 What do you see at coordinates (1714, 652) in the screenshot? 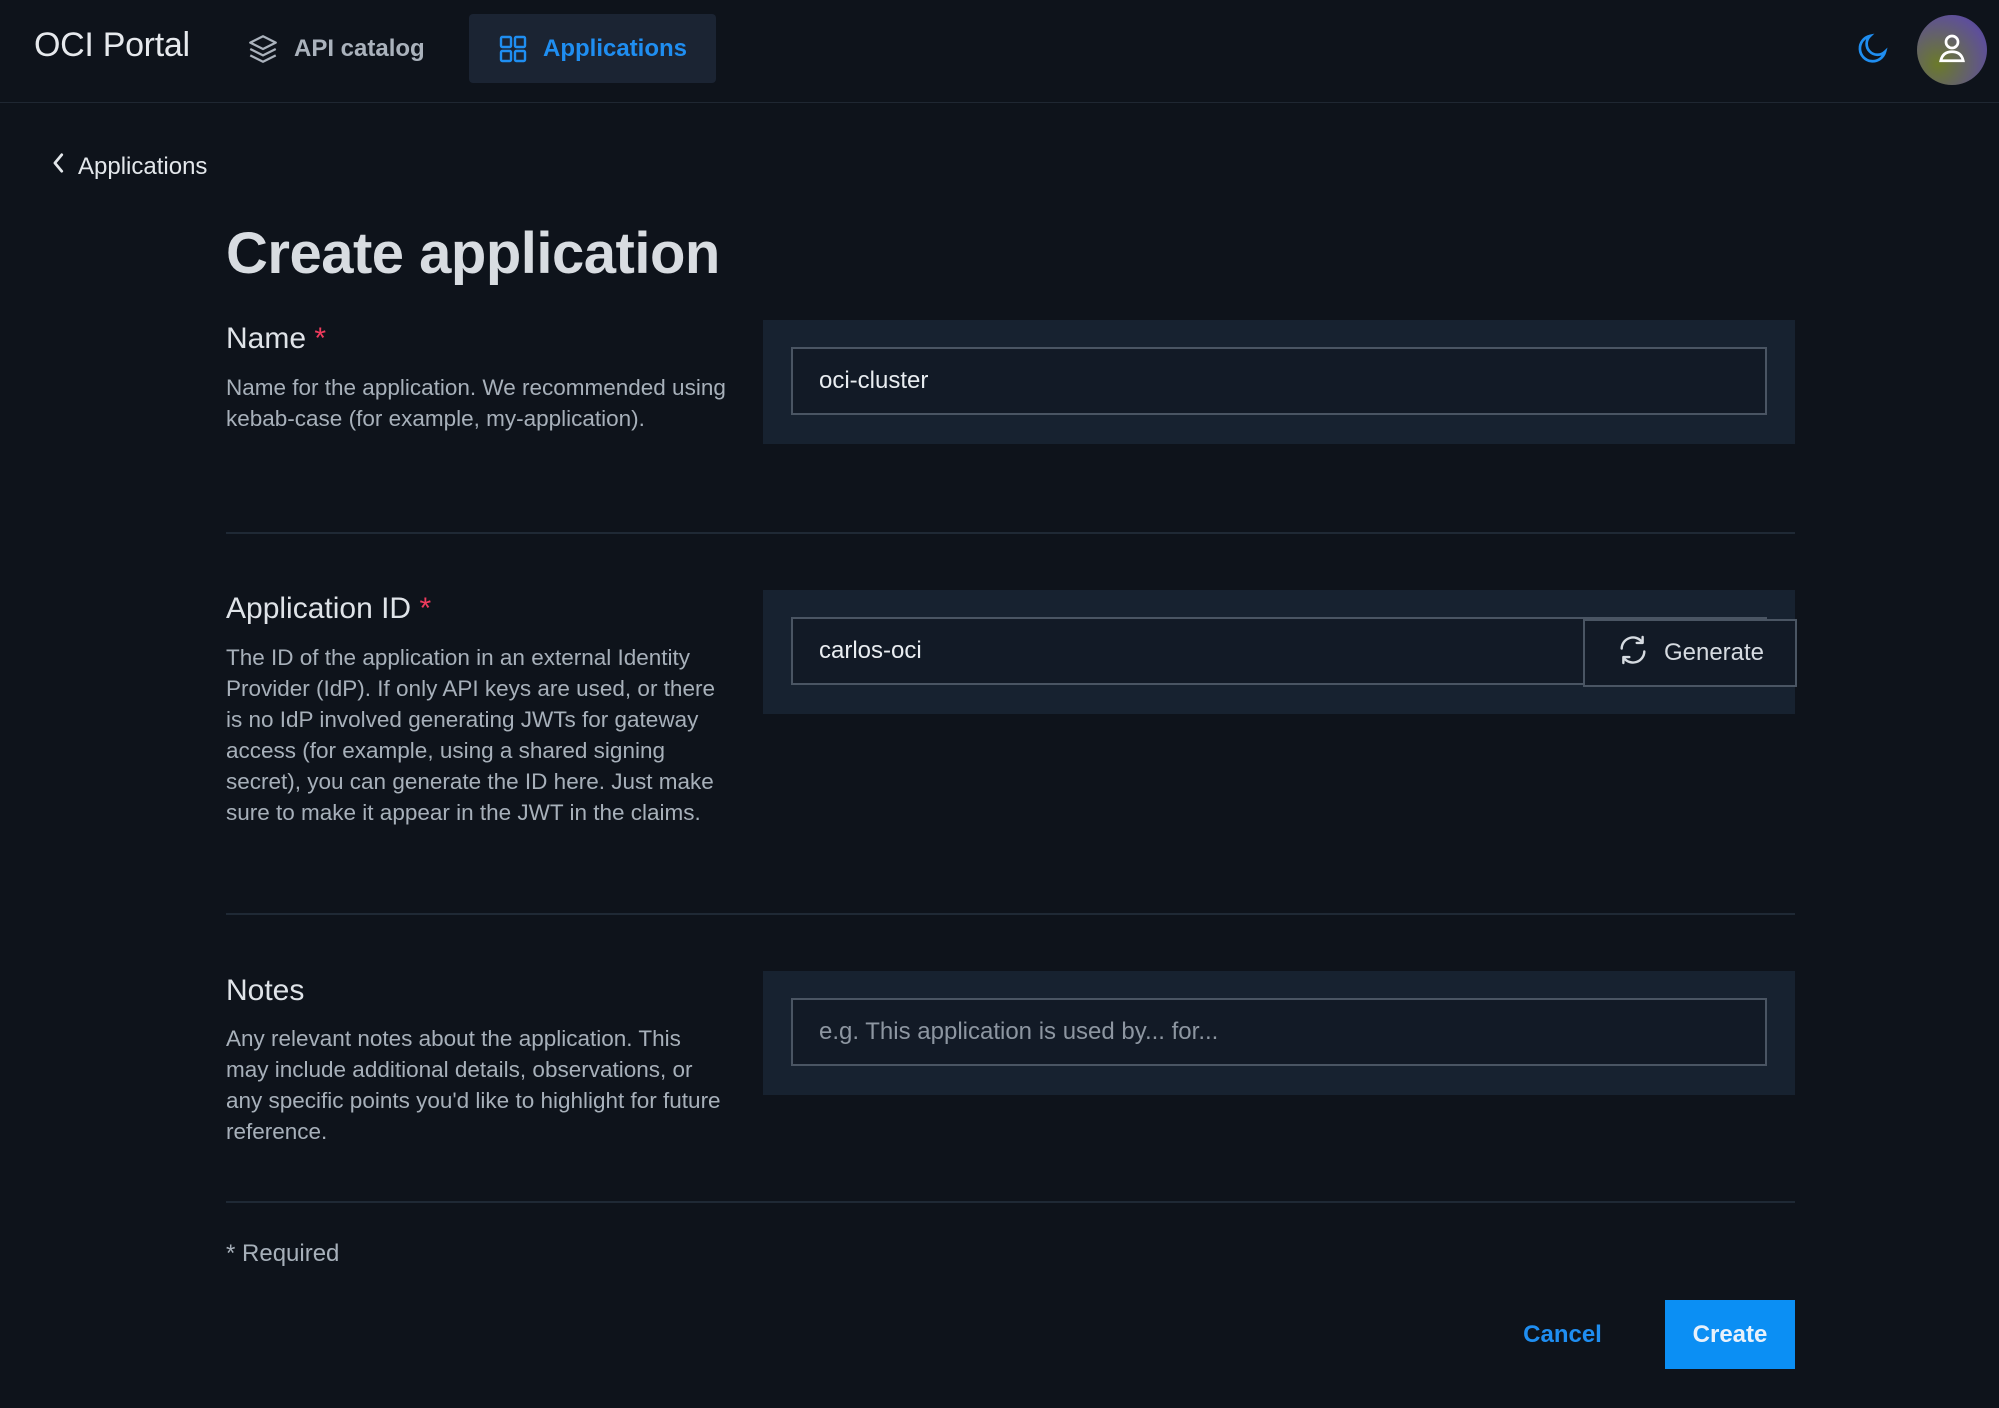
I see `generate-button-label: Generate` at bounding box center [1714, 652].